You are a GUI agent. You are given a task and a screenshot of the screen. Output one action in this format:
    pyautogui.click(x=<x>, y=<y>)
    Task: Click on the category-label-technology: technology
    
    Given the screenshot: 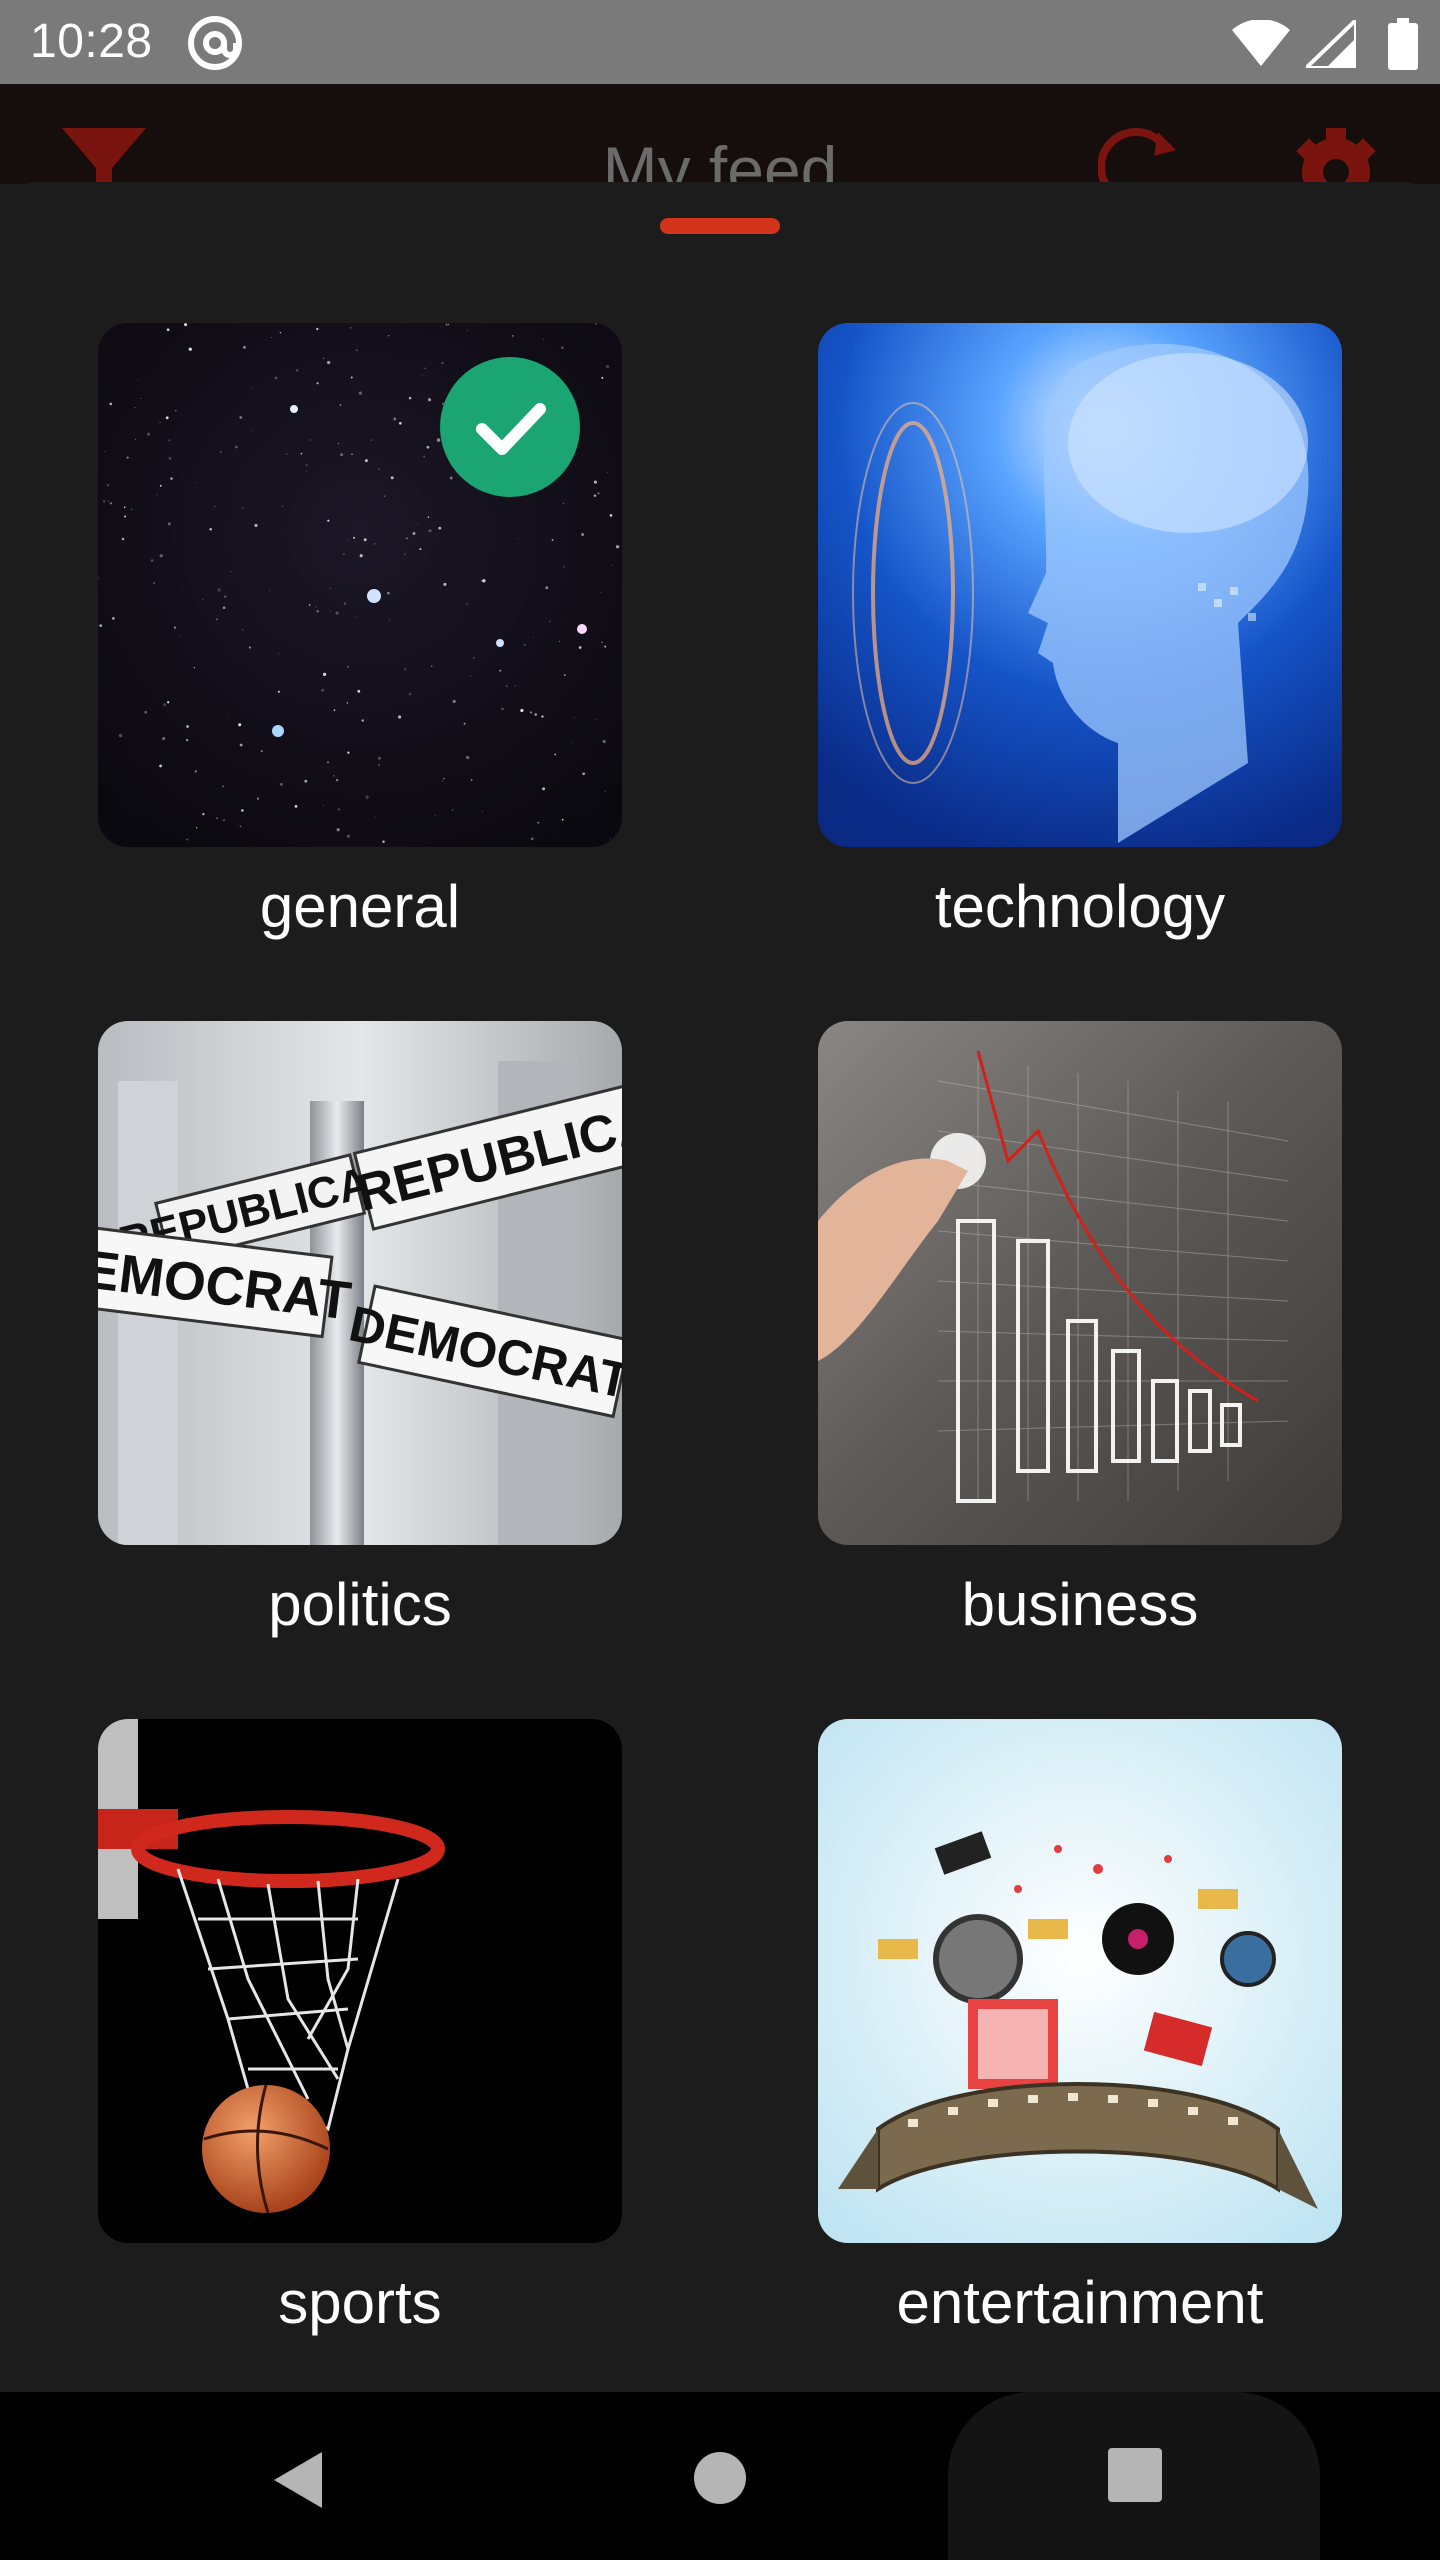 What is the action you would take?
    pyautogui.click(x=1080, y=906)
    